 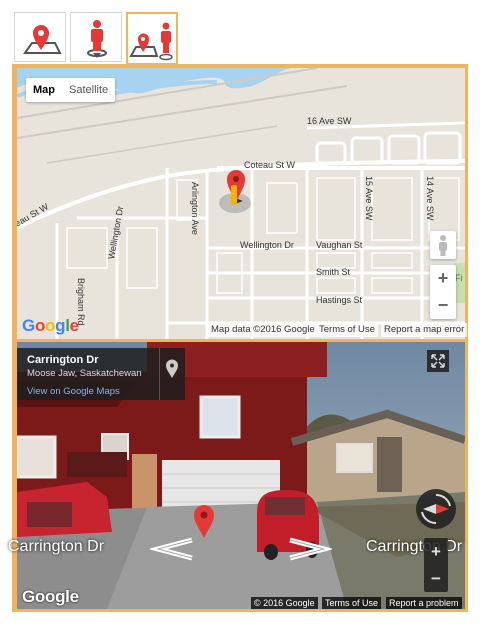 I want to click on fullscreen-icon, so click(x=438, y=361).